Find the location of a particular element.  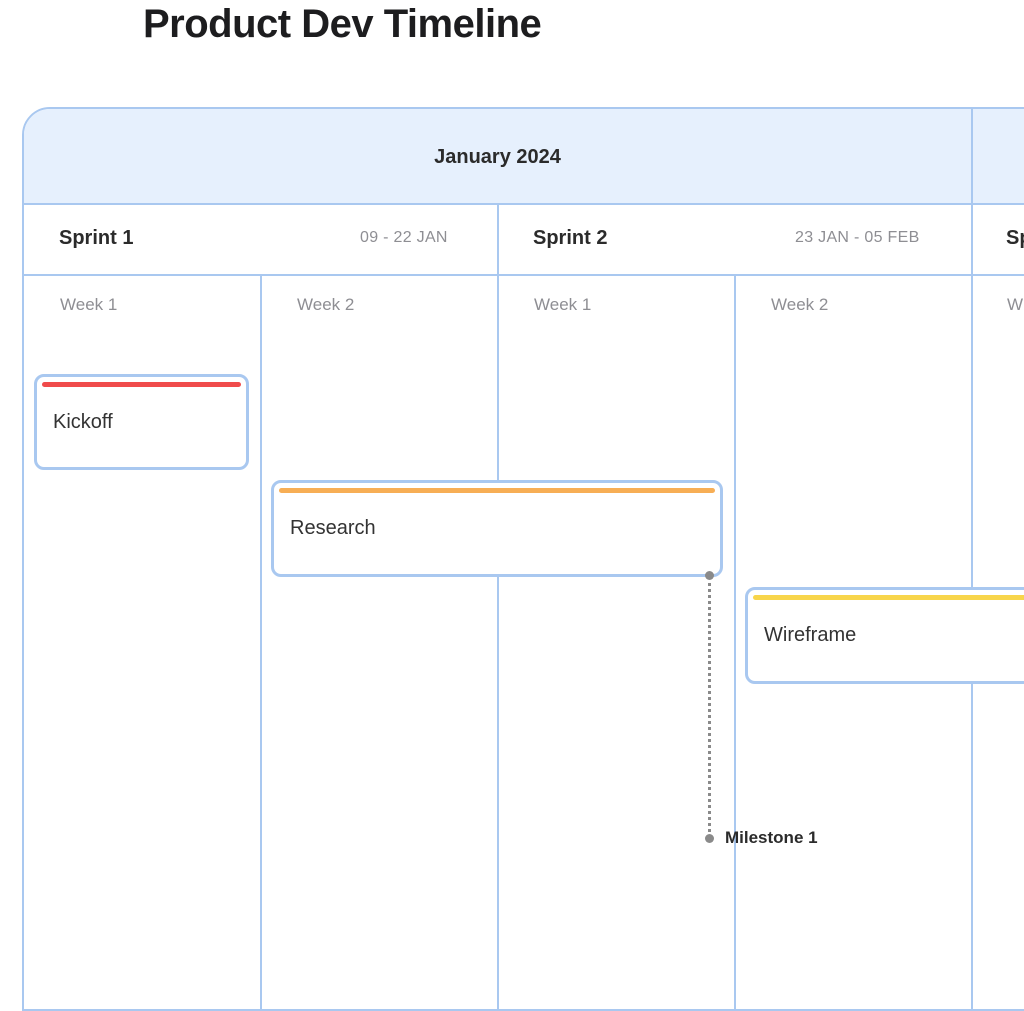

sprint-2-name: Sprint 2 is located at coordinates (570, 238).